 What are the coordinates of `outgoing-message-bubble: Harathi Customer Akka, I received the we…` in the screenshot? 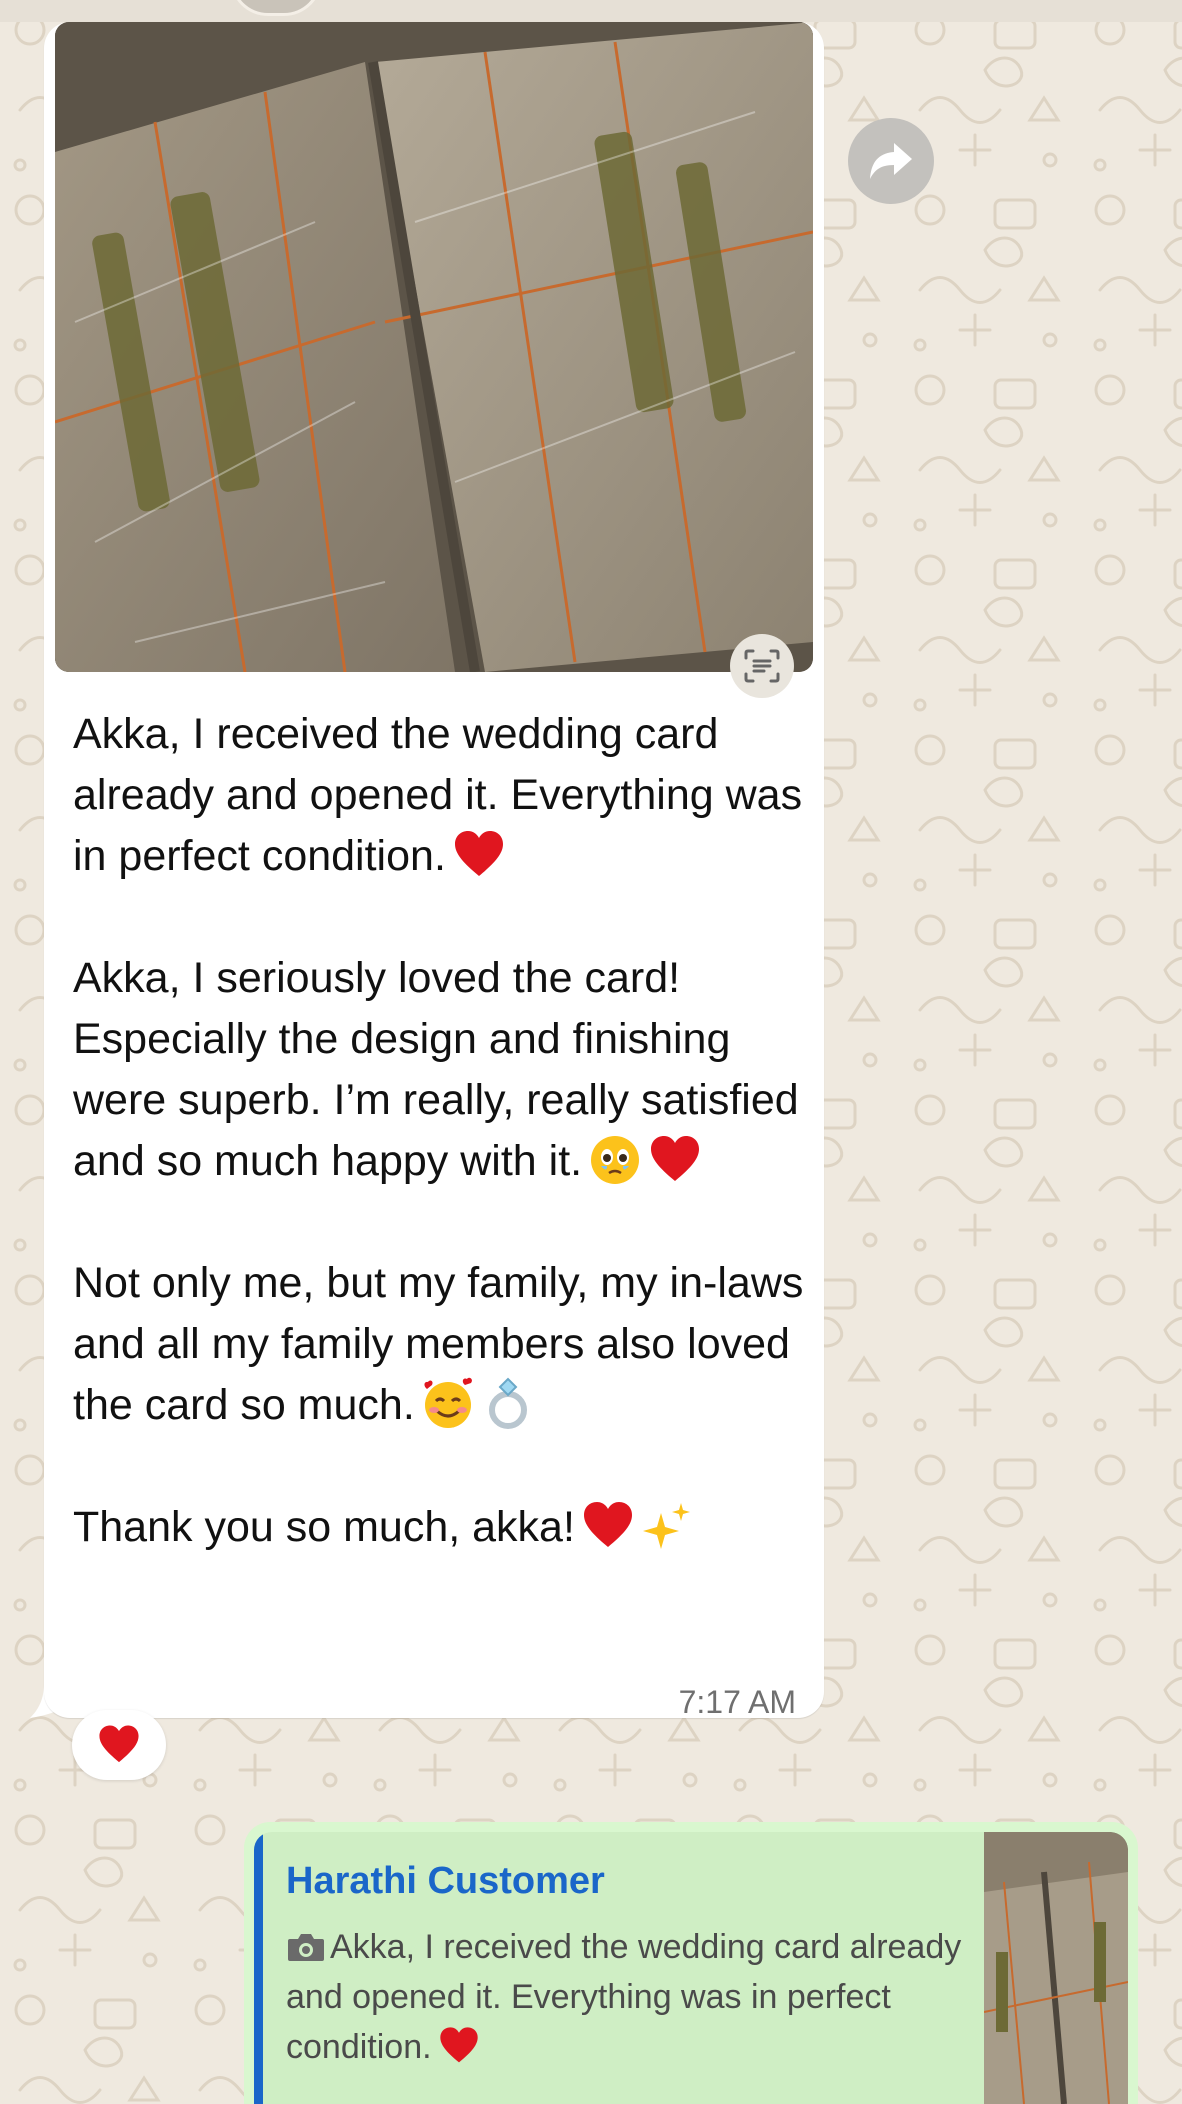 It's located at (691, 1963).